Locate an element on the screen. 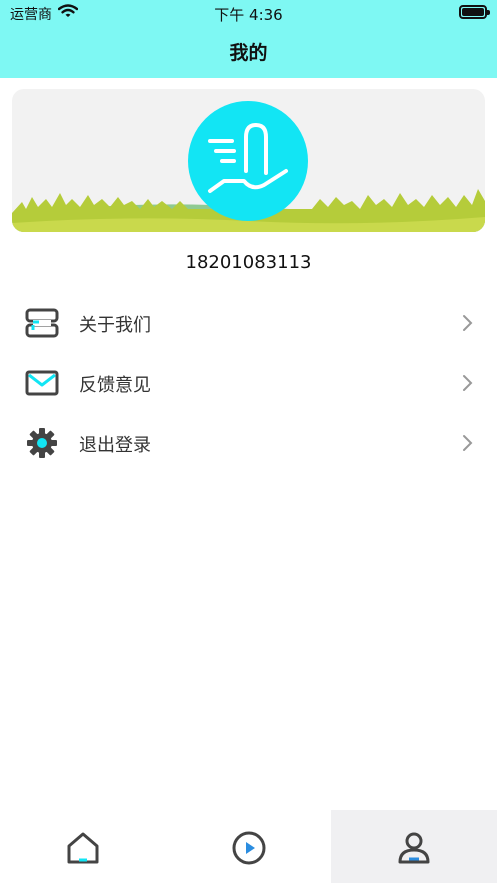 Image resolution: width=497 pixels, height=883 pixels. top-header: 运营商 下午 4:36 我的 is located at coordinates (248, 39).